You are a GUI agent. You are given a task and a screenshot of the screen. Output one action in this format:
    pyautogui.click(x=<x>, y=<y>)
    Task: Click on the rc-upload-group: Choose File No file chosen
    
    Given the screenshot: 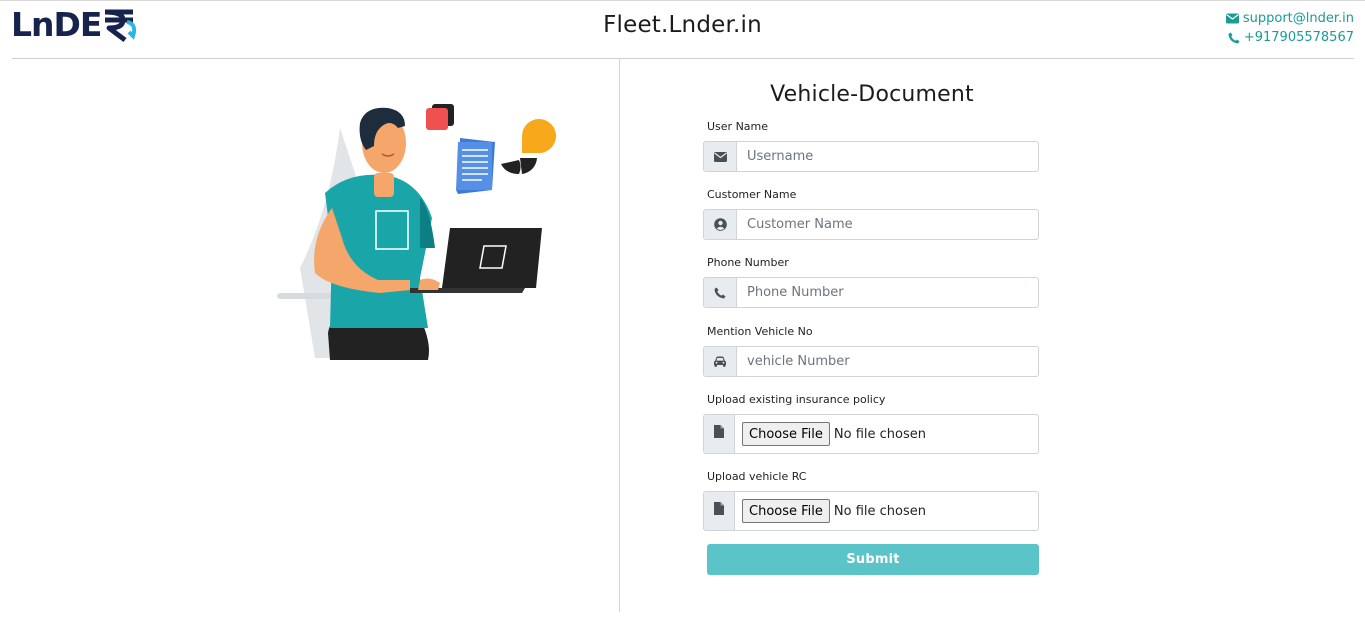 What is the action you would take?
    pyautogui.click(x=871, y=511)
    